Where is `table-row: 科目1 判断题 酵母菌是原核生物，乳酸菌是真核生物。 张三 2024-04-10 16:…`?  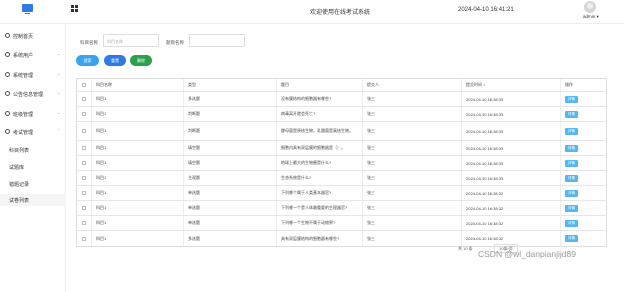 table-row: 科目1 判断题 酵母菌是原核生物，乳酸菌是真核生物。 张三 2024-04-10 16:… is located at coordinates (341, 131).